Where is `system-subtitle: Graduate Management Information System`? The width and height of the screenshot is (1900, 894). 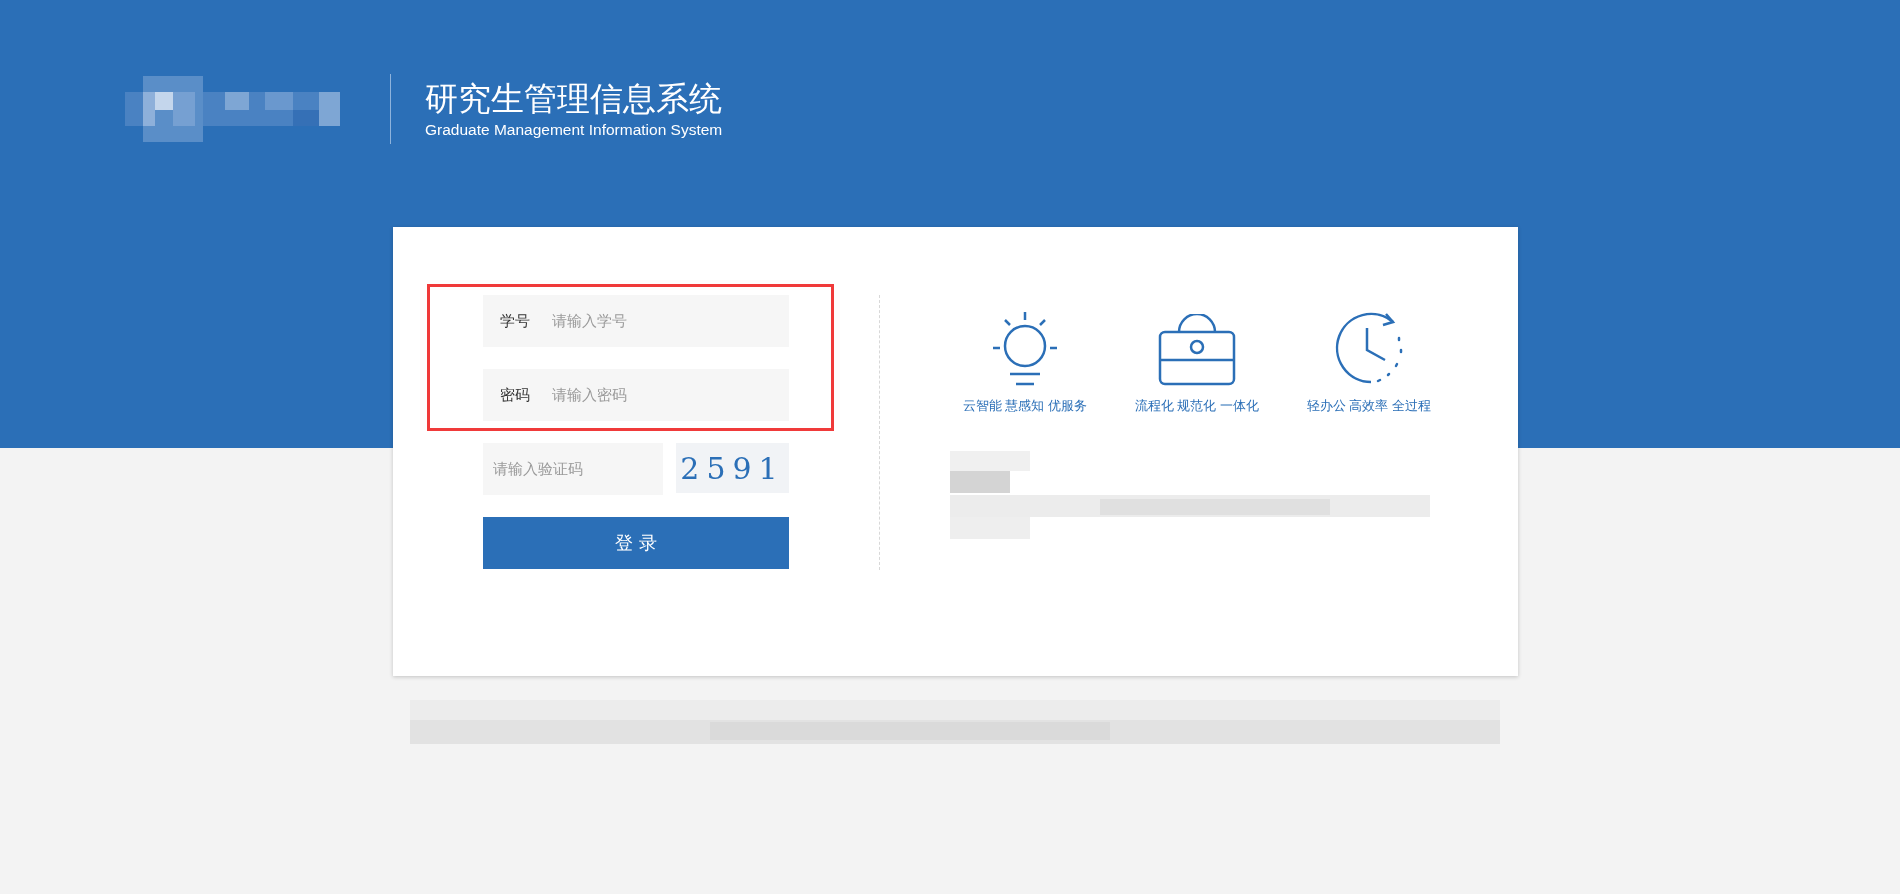
system-subtitle: Graduate Management Information System is located at coordinates (574, 130).